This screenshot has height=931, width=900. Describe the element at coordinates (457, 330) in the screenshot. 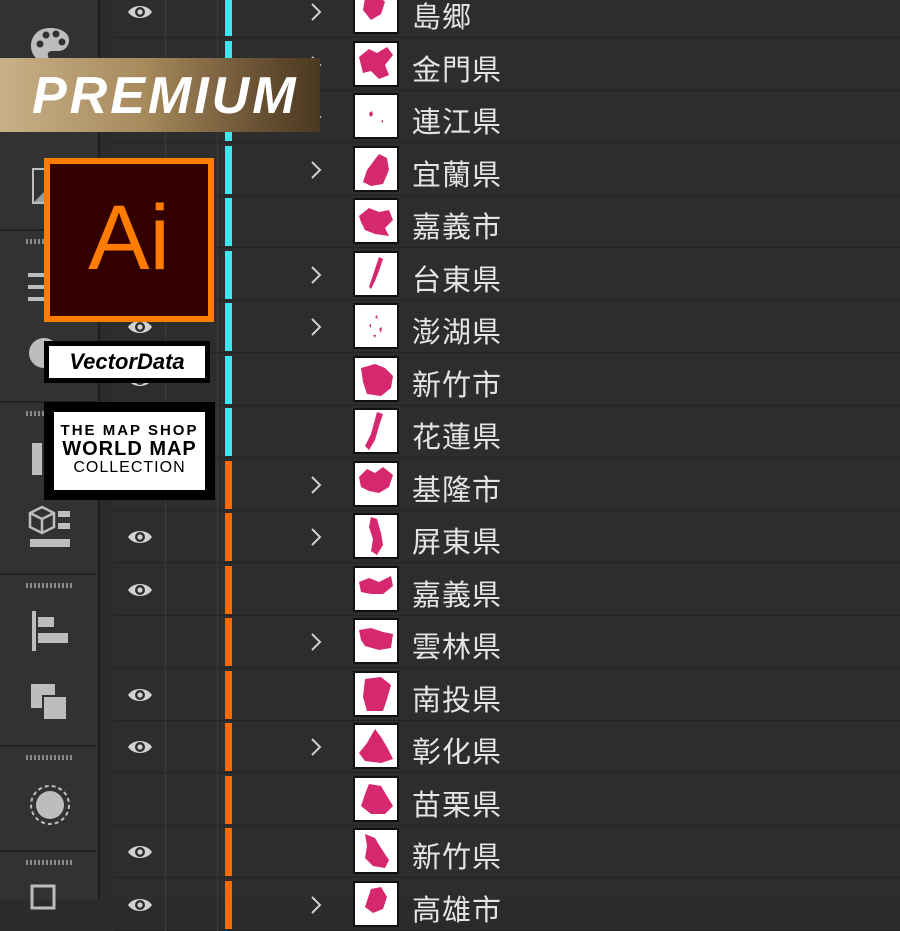

I see `layer-name: 澎湖県` at that location.